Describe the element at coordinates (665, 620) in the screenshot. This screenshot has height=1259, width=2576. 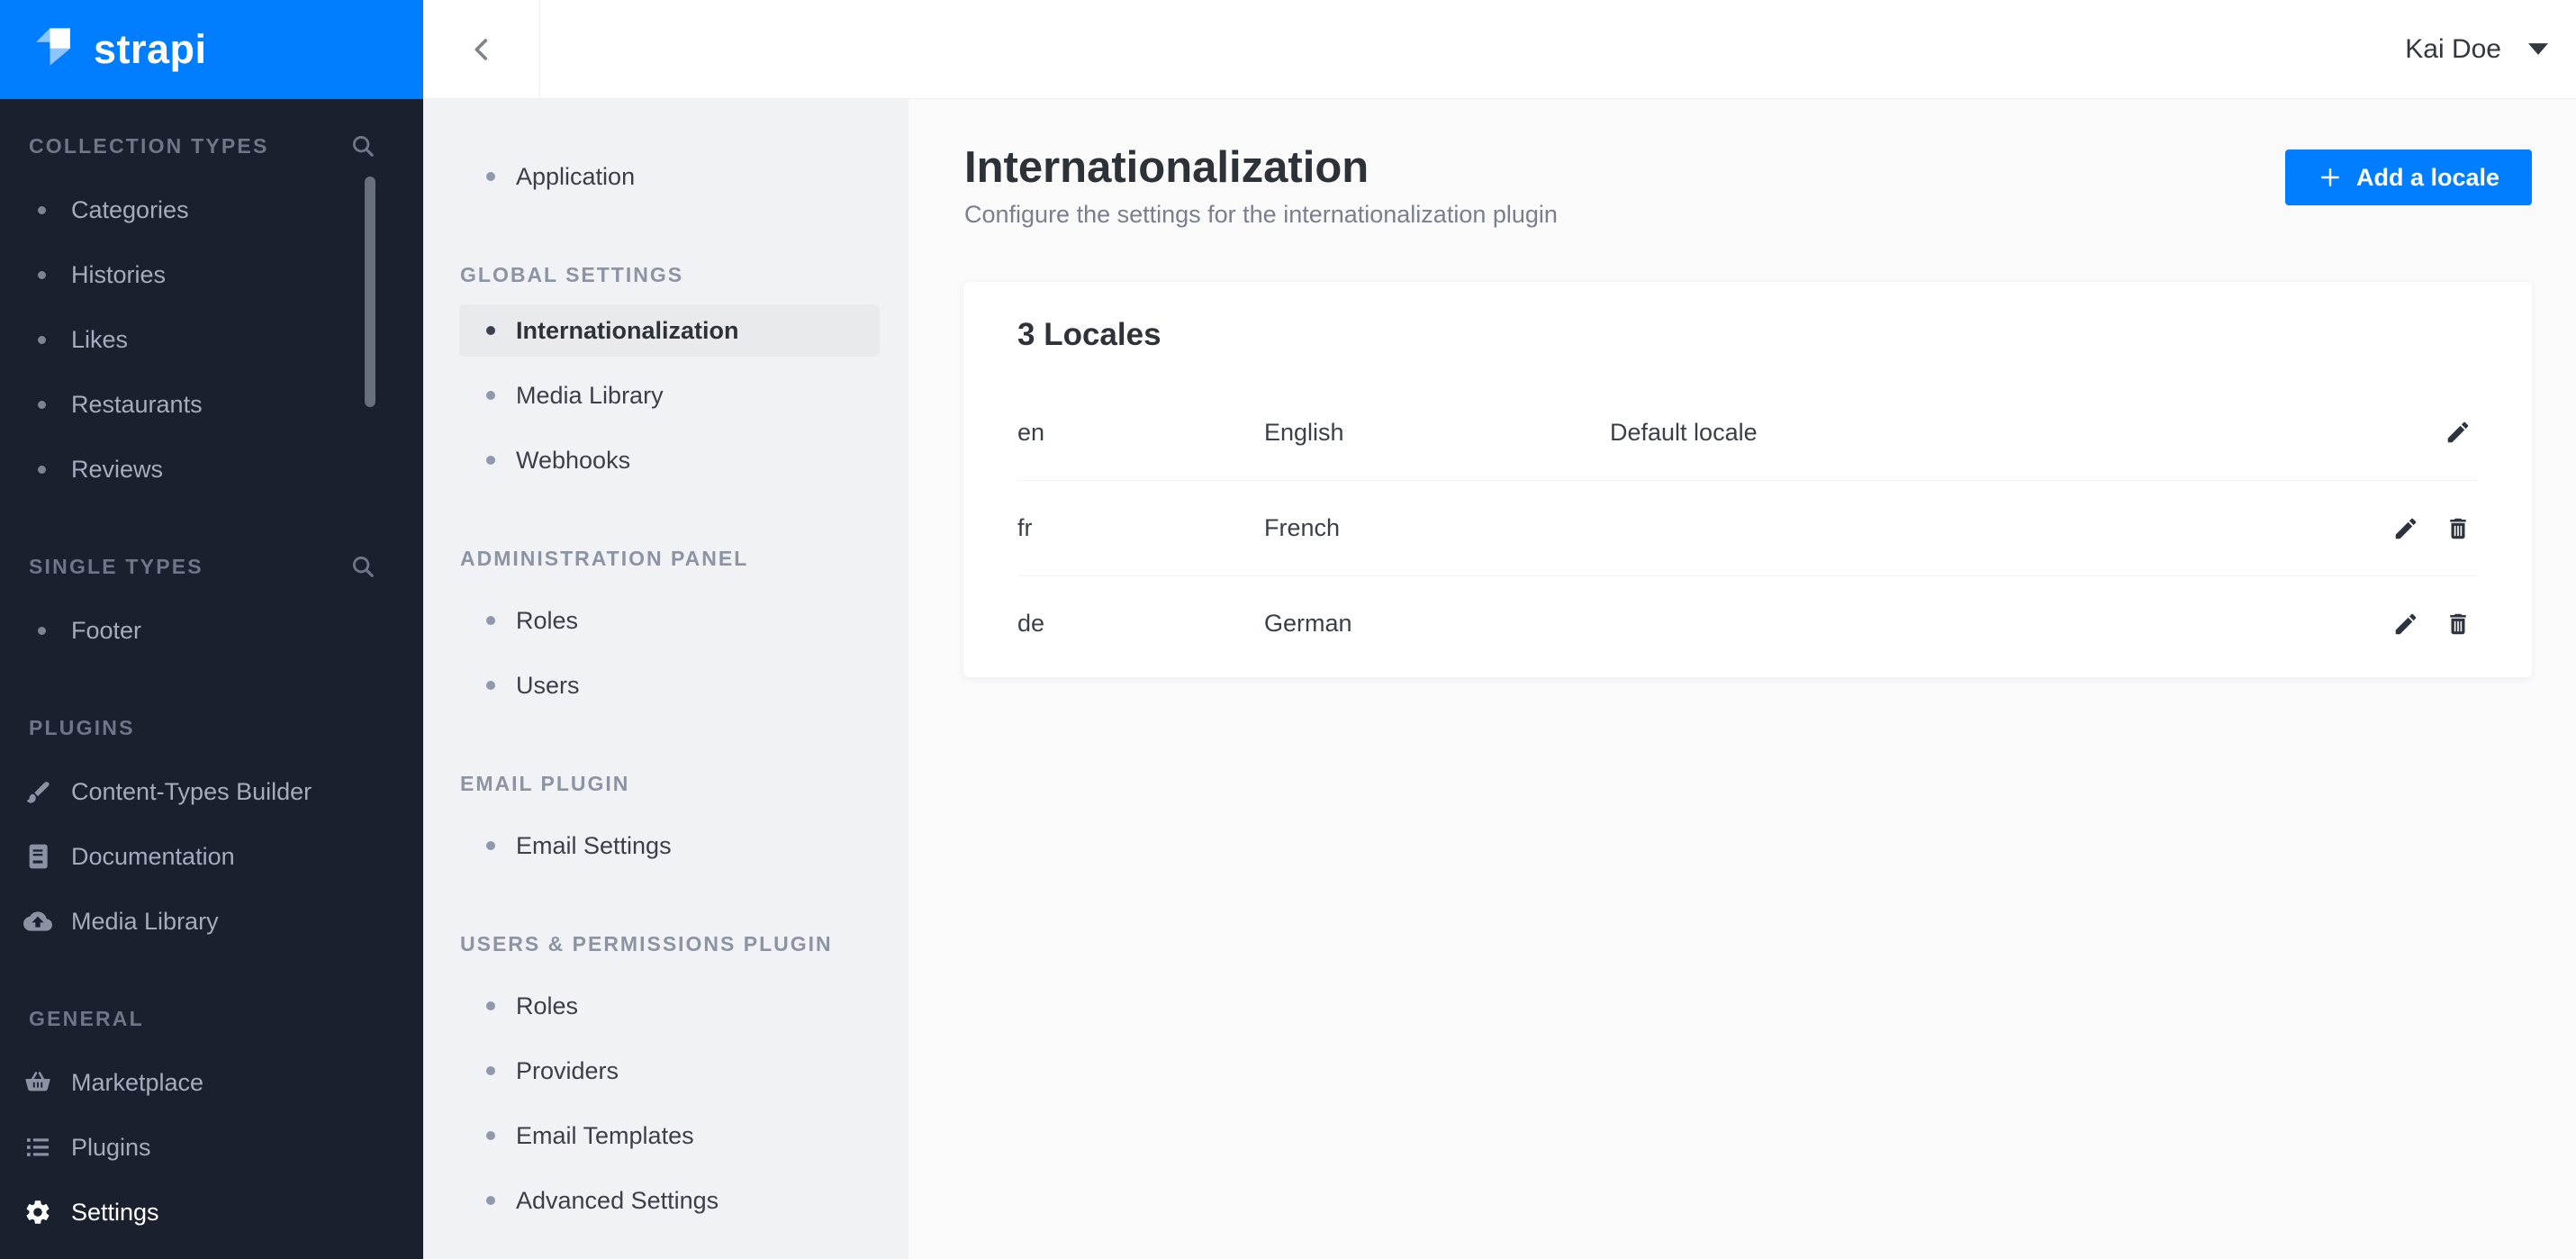
I see `settings-item-admin-roles: Roles` at that location.